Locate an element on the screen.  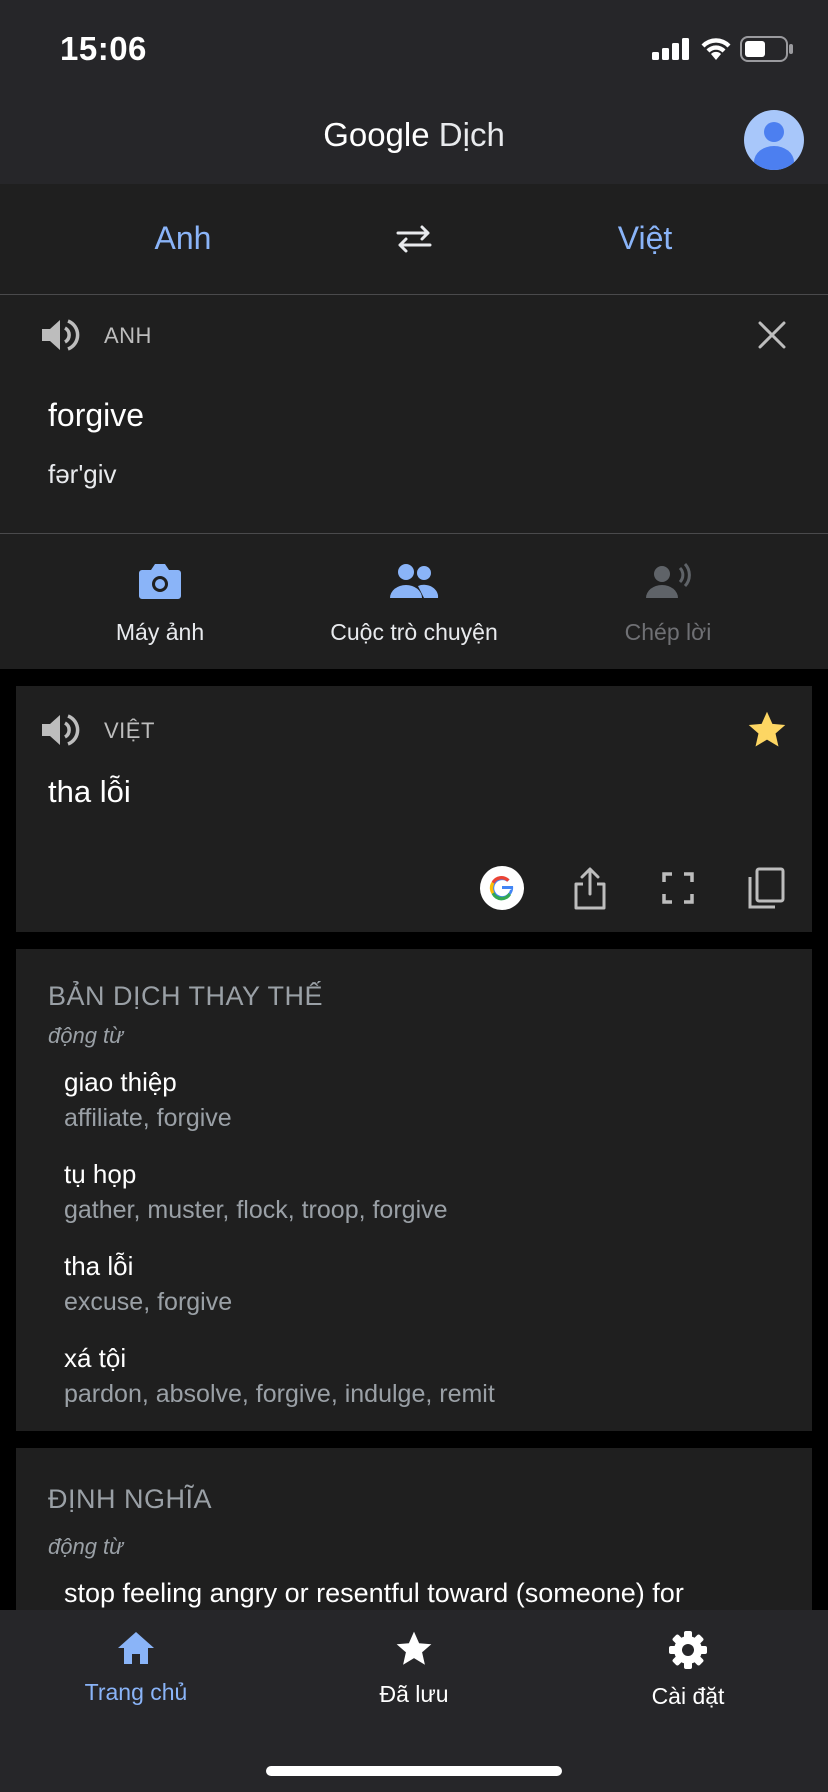
transcribe-icon is located at coordinates (668, 580).